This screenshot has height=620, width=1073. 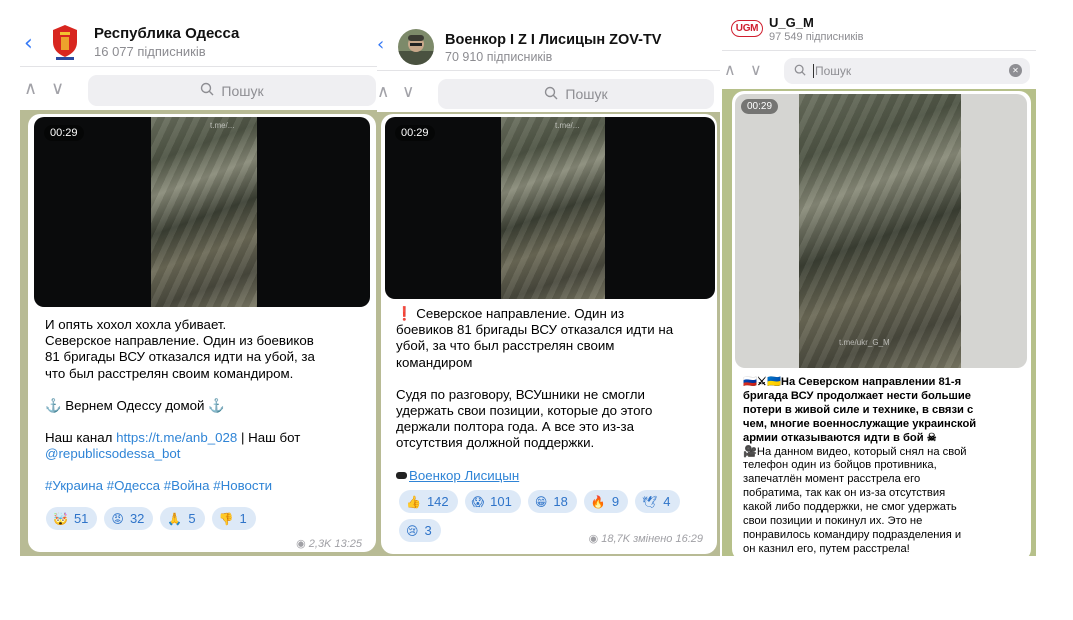 What do you see at coordinates (598, 501) in the screenshot?
I see `reaction-emoji-icon: 🔥` at bounding box center [598, 501].